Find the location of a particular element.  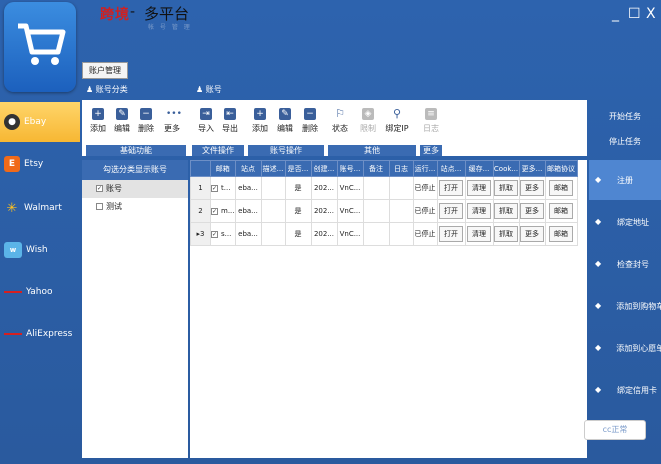

col-header-note: 备注 is located at coordinates (376, 168).